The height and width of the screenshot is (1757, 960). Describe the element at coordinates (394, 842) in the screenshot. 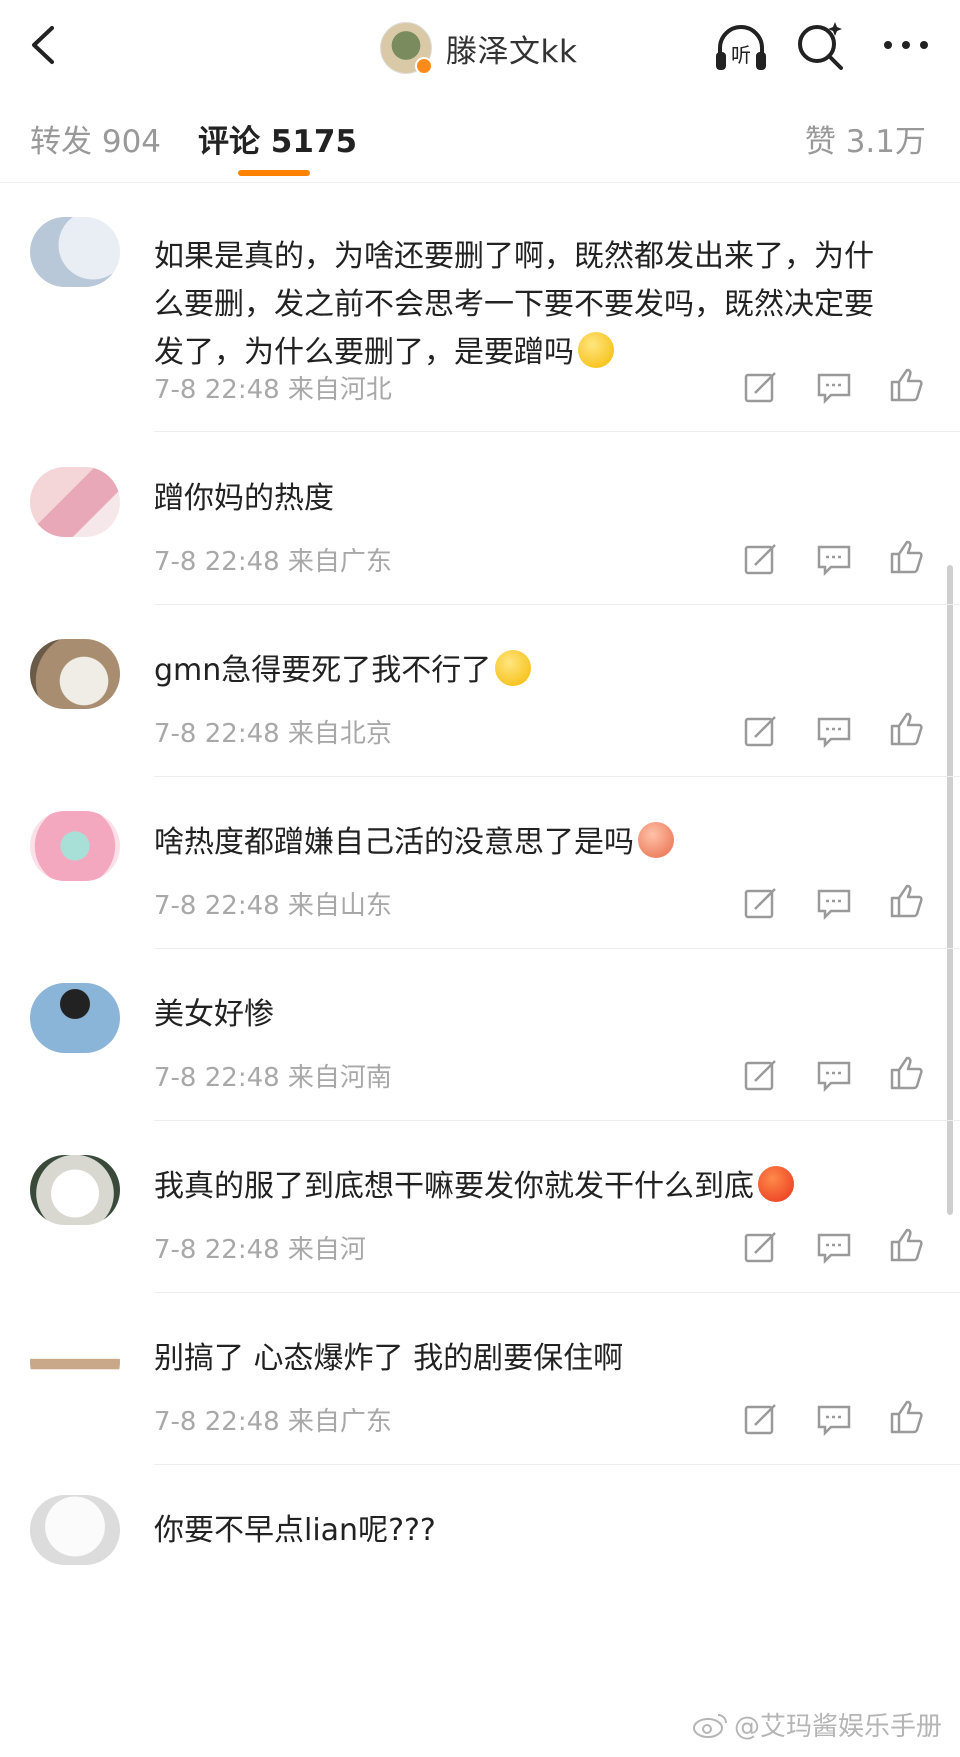

I see `comment-body: 啥热度都蹭嫌自己活的没意思了是吗` at that location.